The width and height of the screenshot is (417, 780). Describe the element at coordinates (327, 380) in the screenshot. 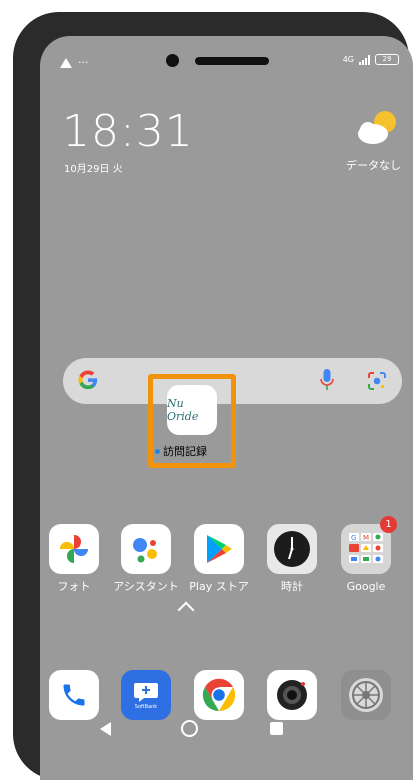

I see `mic-icon` at that location.